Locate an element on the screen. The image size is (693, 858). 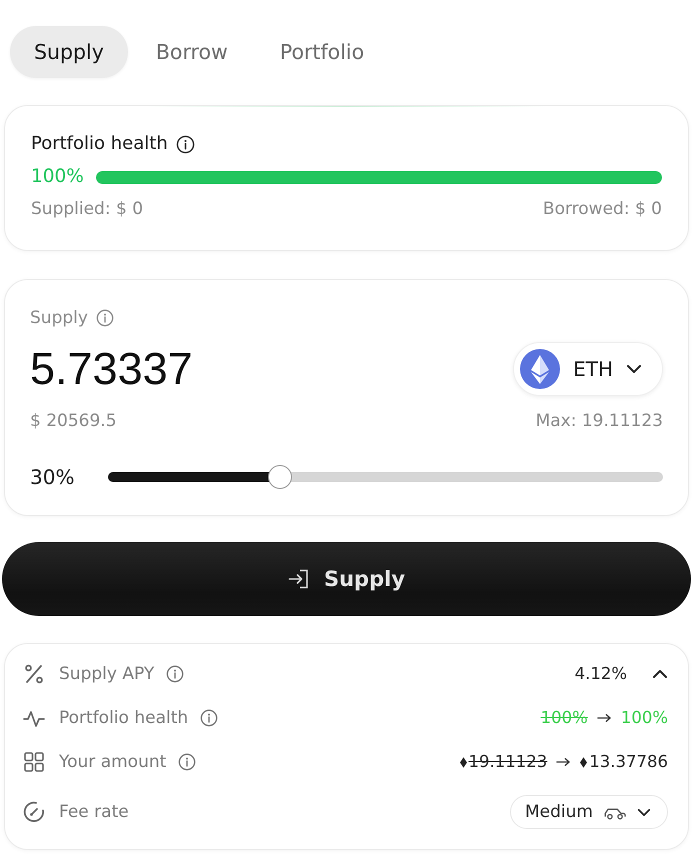
supplied-amount: Supplied: $ 0 is located at coordinates (87, 209).